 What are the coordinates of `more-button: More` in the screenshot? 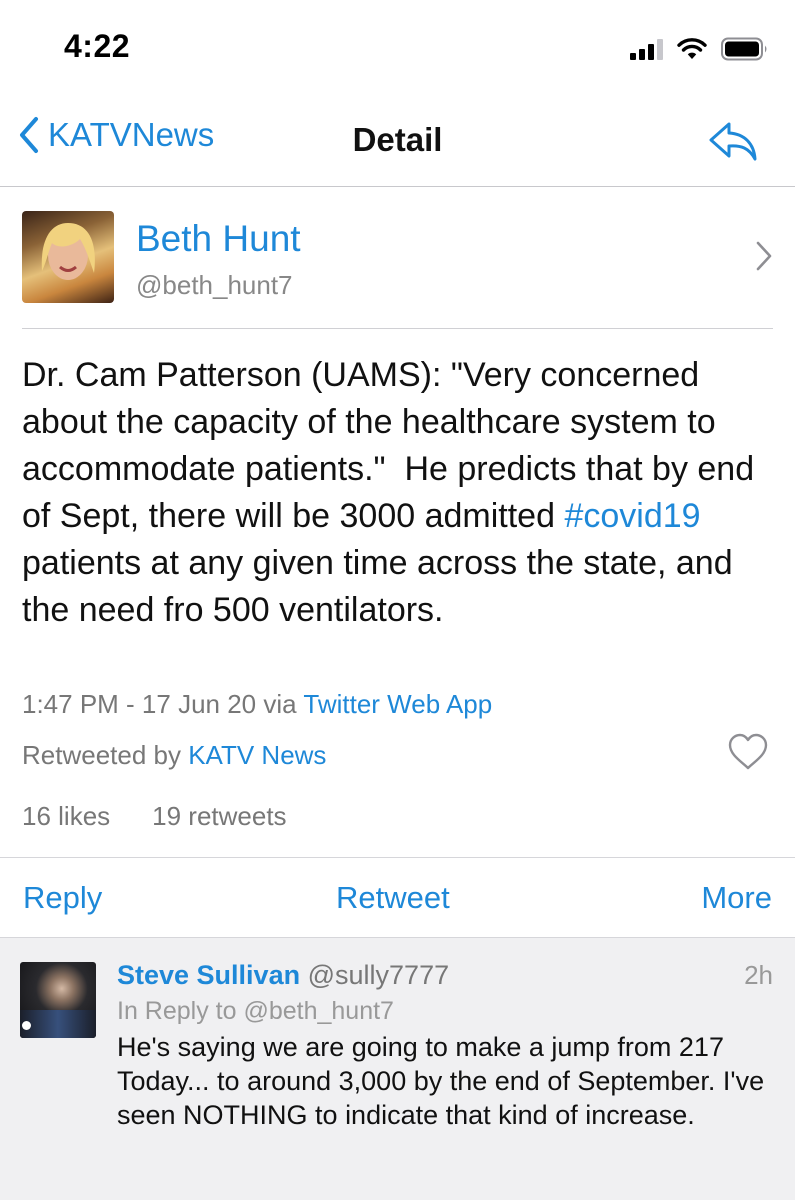 It's located at (736, 898).